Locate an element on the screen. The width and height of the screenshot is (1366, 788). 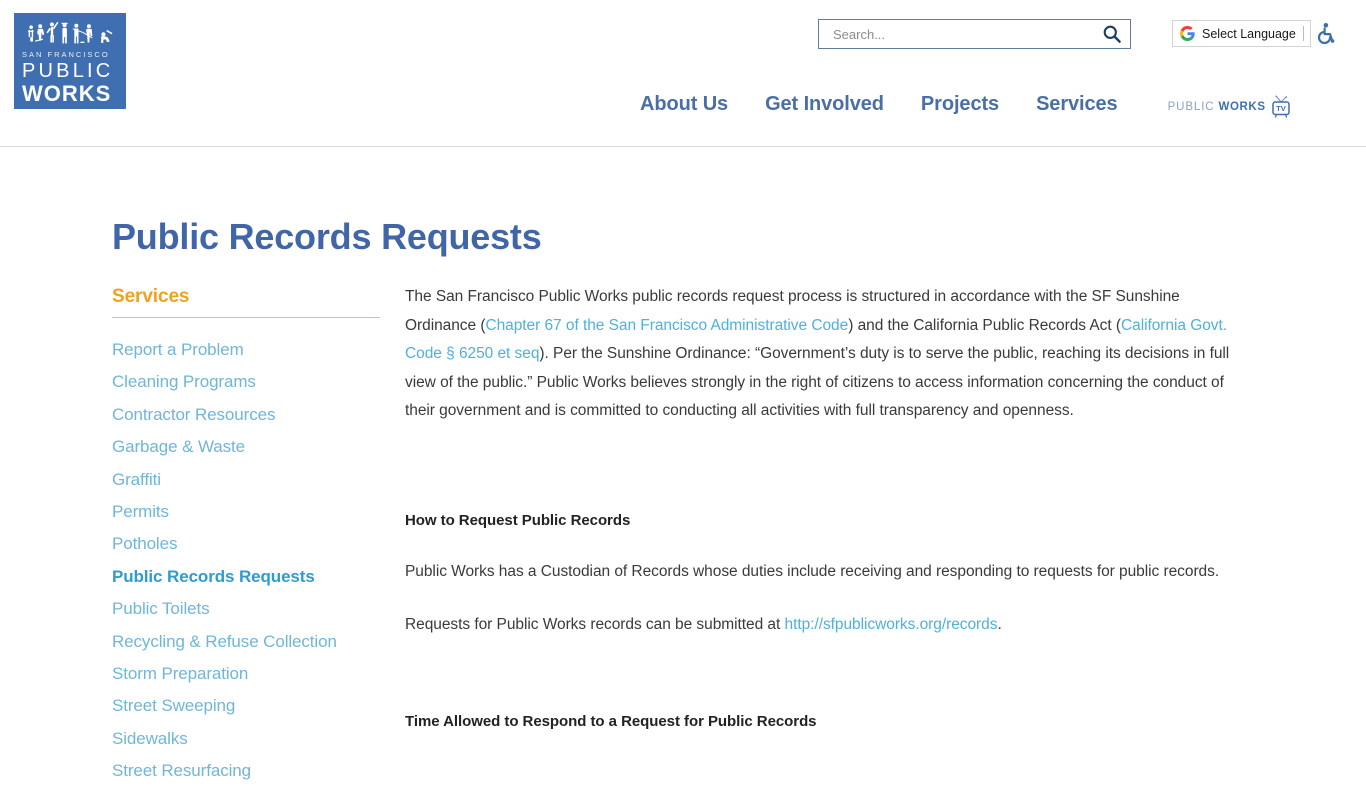
logo-line-public: PUBLIC is located at coordinates (68, 71).